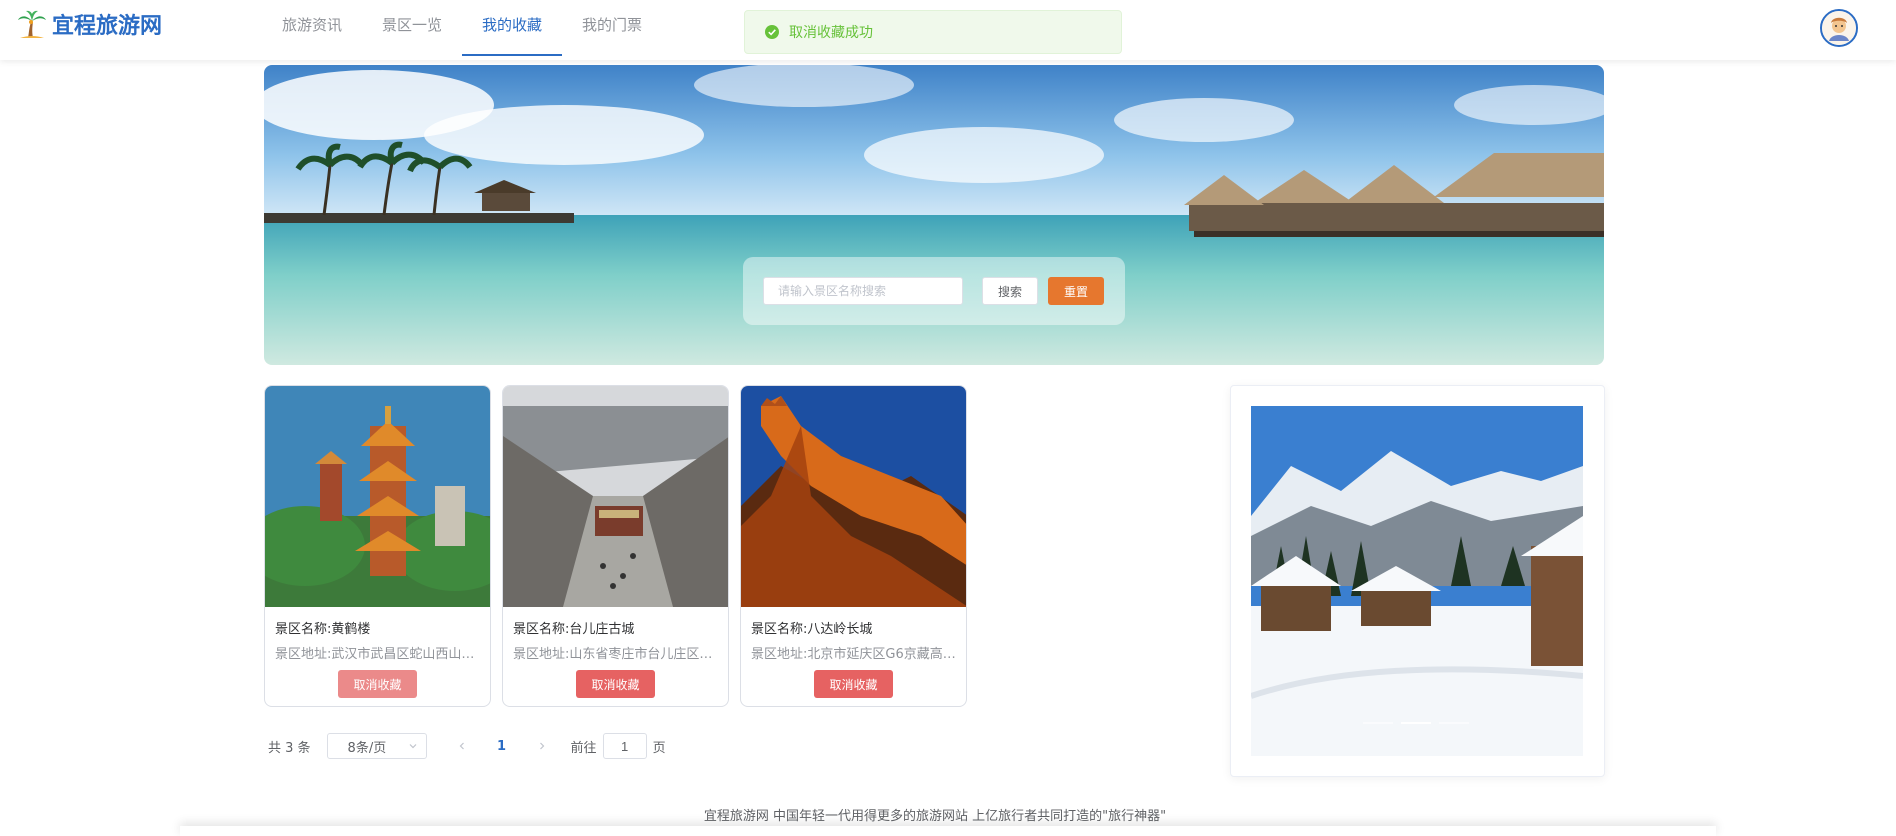 This screenshot has width=1896, height=836. Describe the element at coordinates (32, 24) in the screenshot. I see `palm-tree-icon` at that location.